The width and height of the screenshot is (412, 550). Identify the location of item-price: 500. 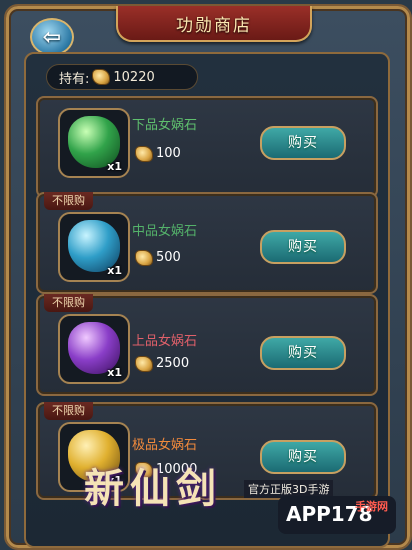
(156, 257).